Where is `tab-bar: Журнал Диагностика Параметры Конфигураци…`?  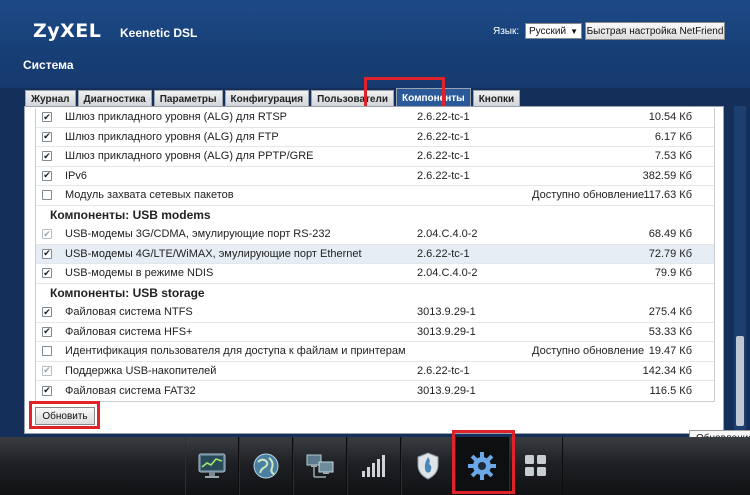
tab-bar: Журнал Диагностика Параметры Конфигураци… is located at coordinates (273, 97).